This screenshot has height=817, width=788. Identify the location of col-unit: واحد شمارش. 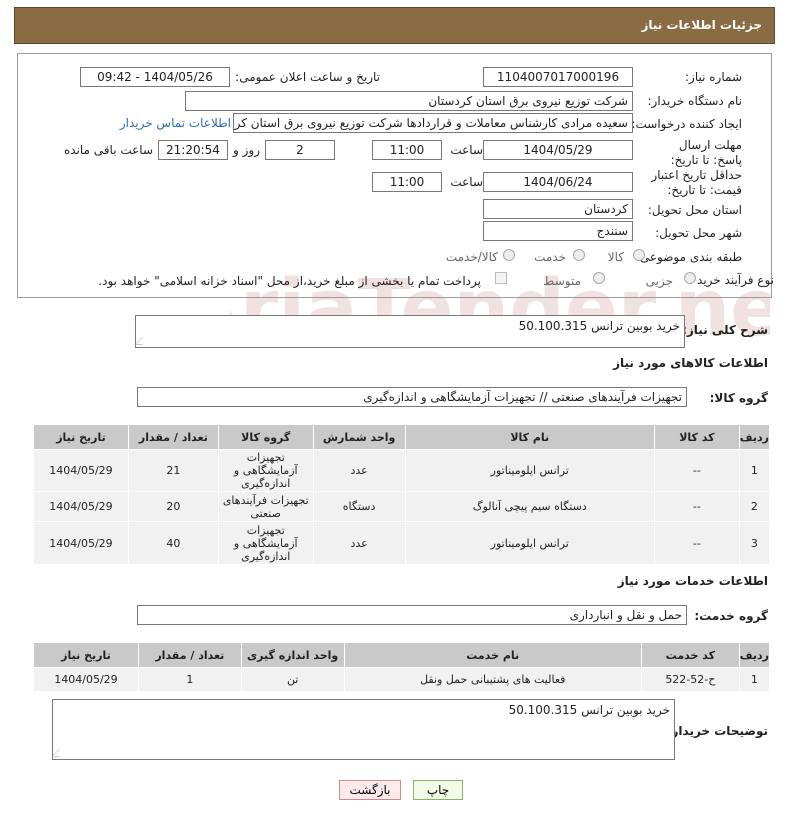
(359, 437).